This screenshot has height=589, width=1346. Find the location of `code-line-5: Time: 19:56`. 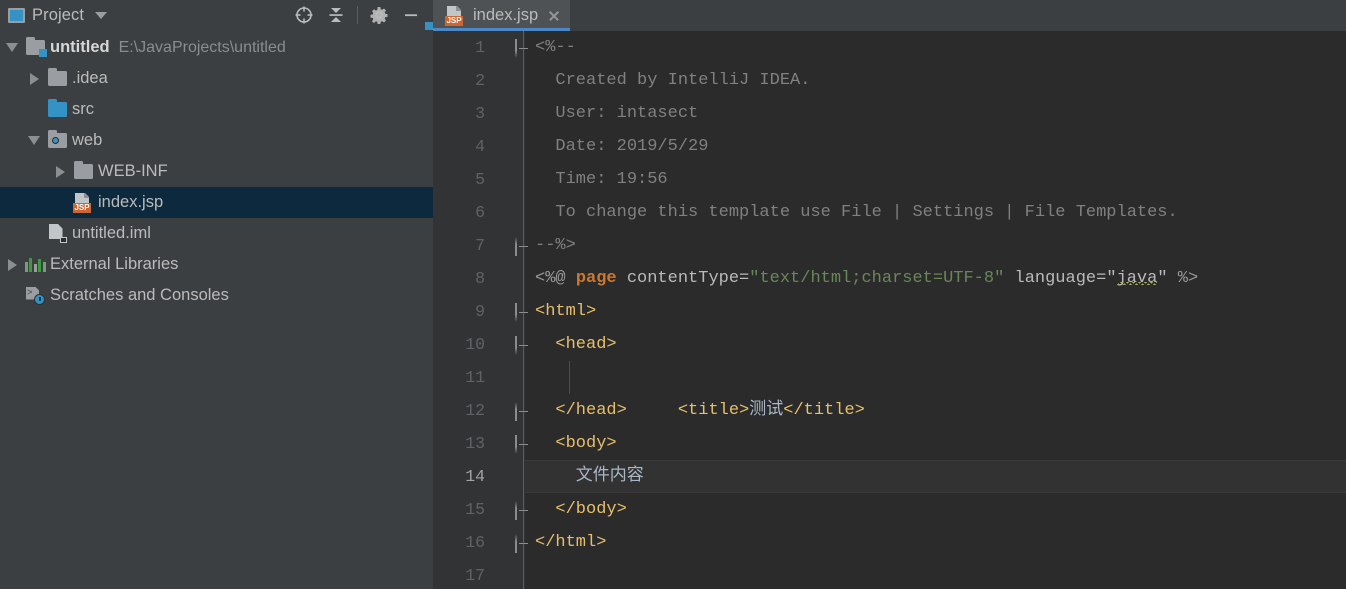

code-line-5: Time: 19:56 is located at coordinates (935, 179).